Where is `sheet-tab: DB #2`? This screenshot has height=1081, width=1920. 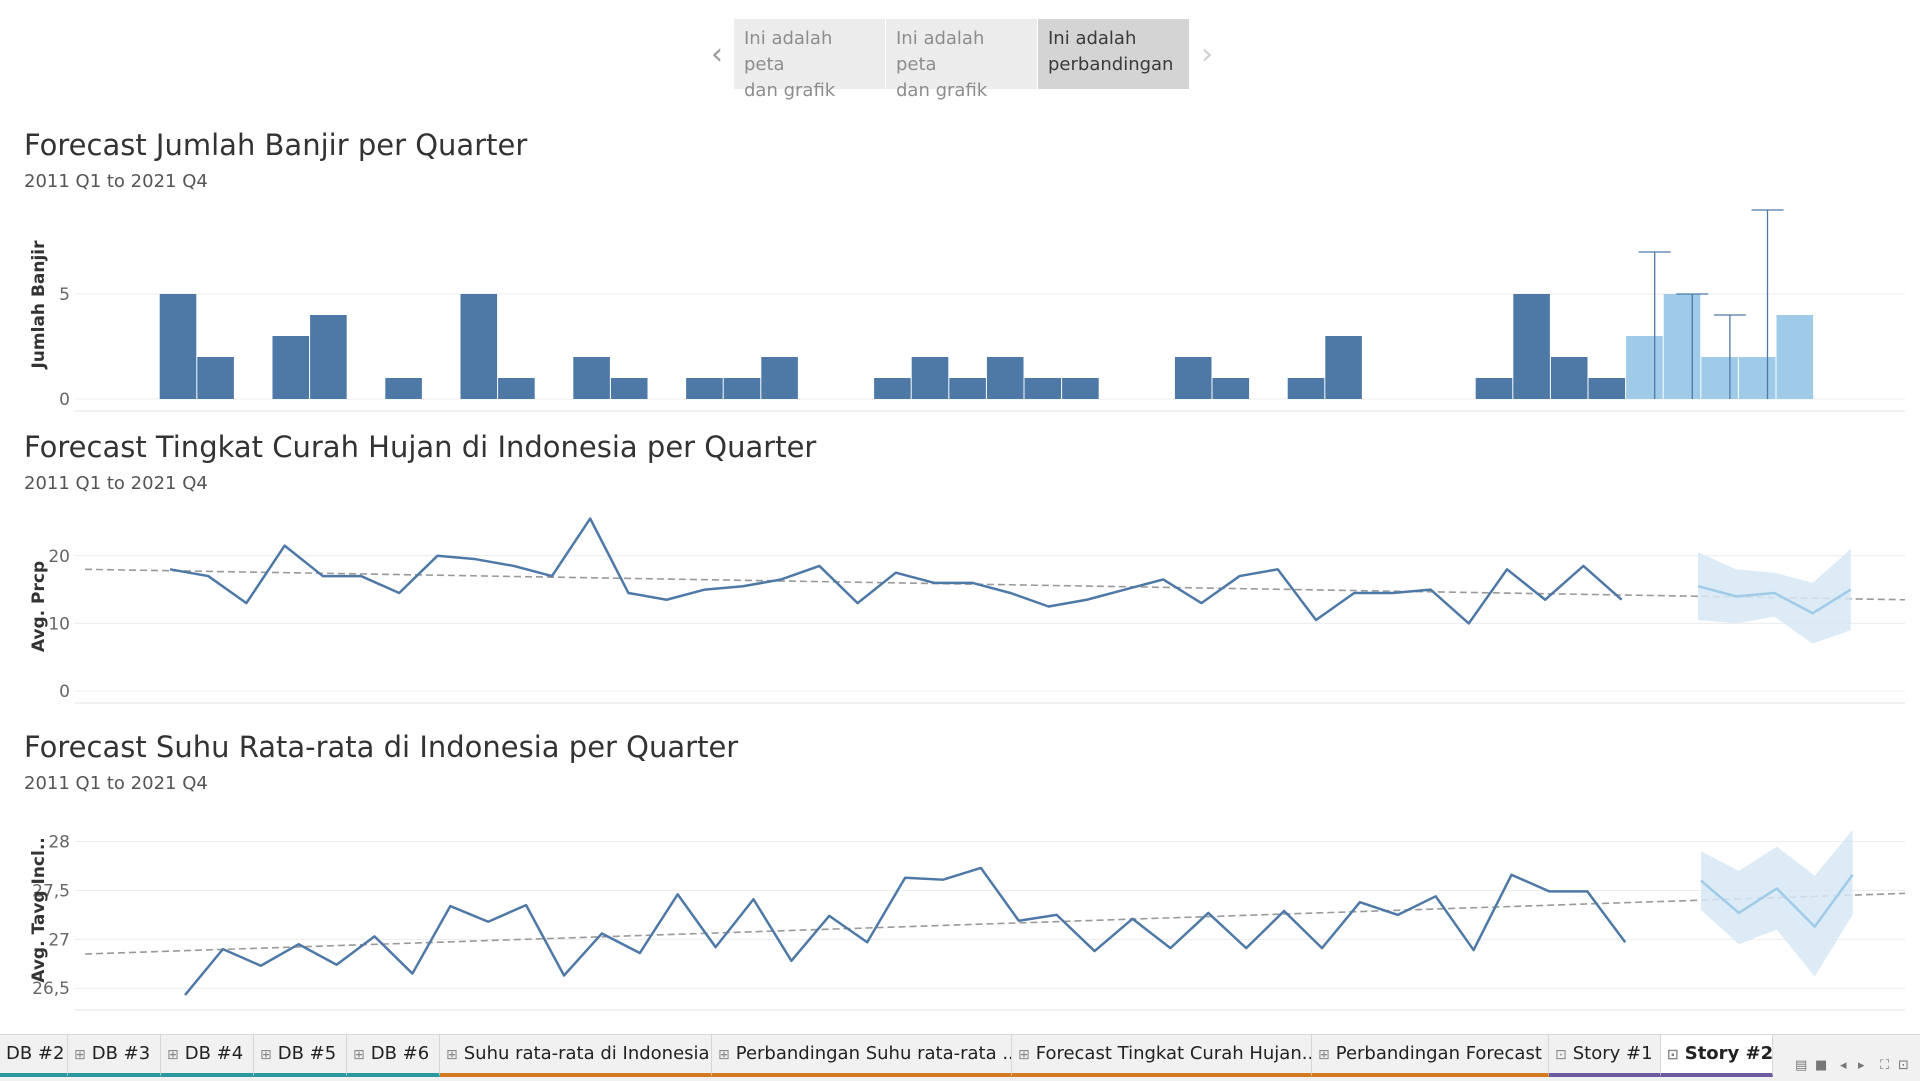
sheet-tab: DB #2 is located at coordinates (34, 1056).